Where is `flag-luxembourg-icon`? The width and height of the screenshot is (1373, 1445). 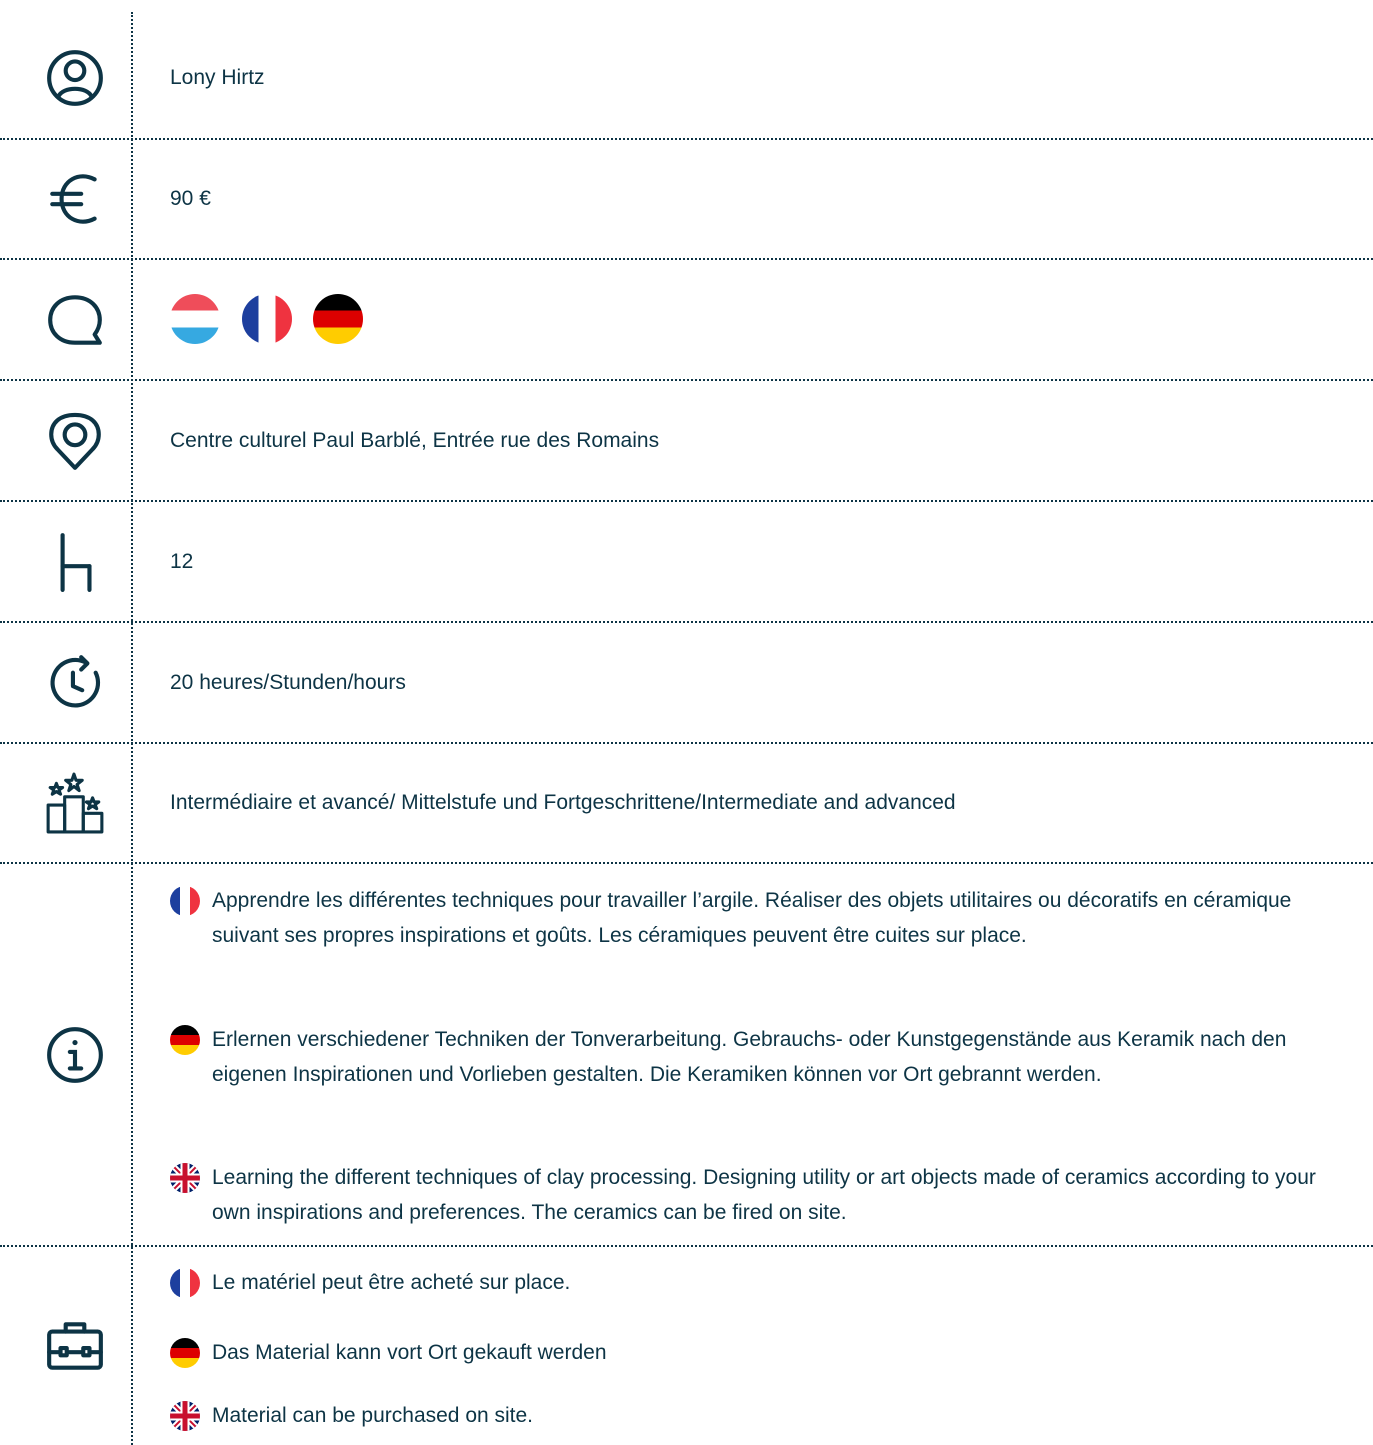
flag-luxembourg-icon is located at coordinates (195, 319).